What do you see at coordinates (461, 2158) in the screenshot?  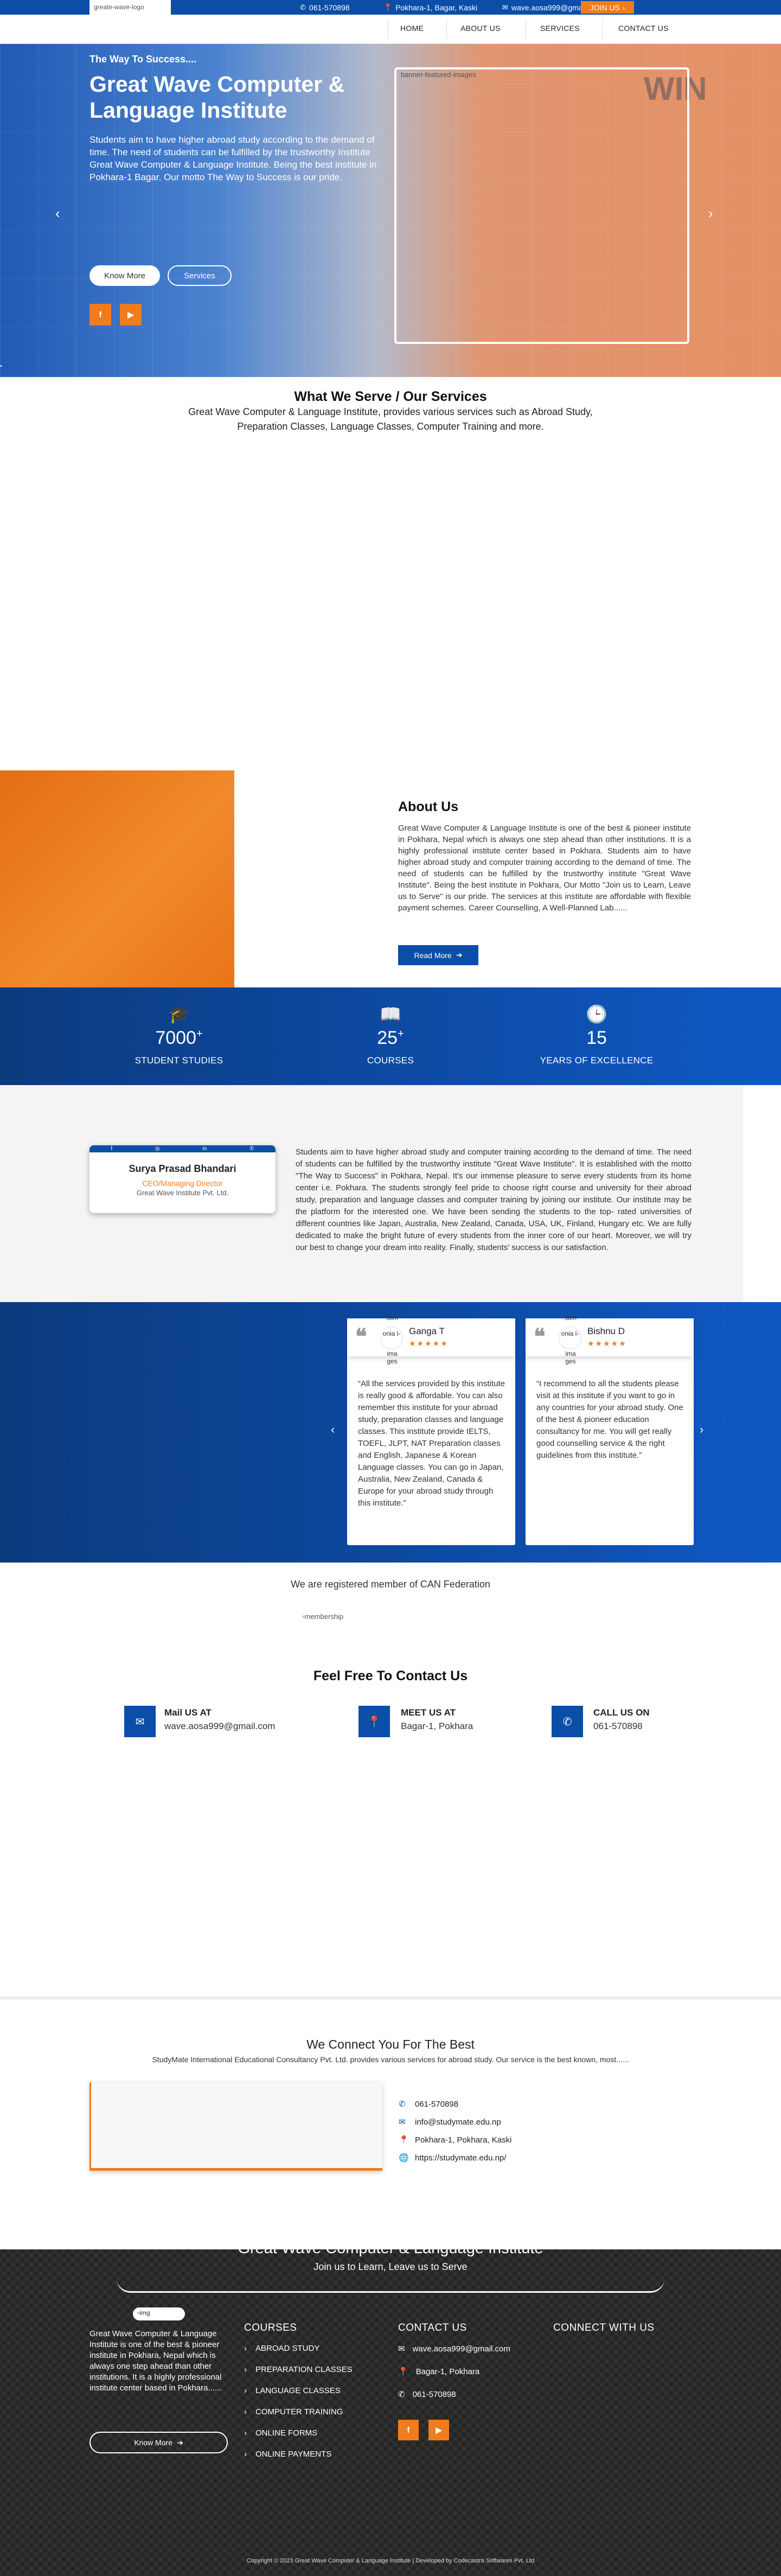 I see `connect-website-text: https://studymate.edu.np/` at bounding box center [461, 2158].